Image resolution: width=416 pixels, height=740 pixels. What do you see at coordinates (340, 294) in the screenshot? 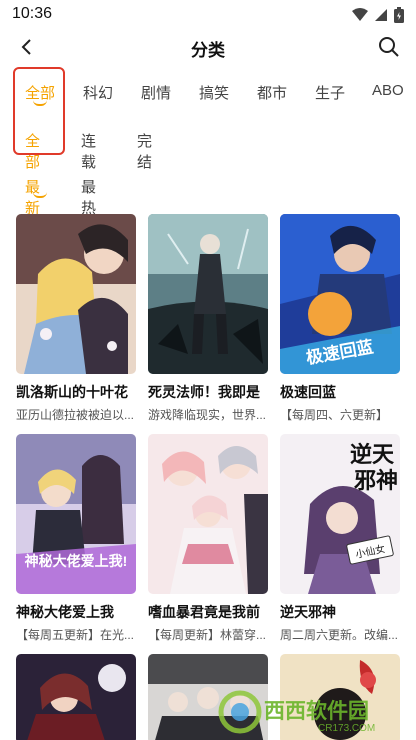
I see `comic-cover: 极速回蓝` at bounding box center [340, 294].